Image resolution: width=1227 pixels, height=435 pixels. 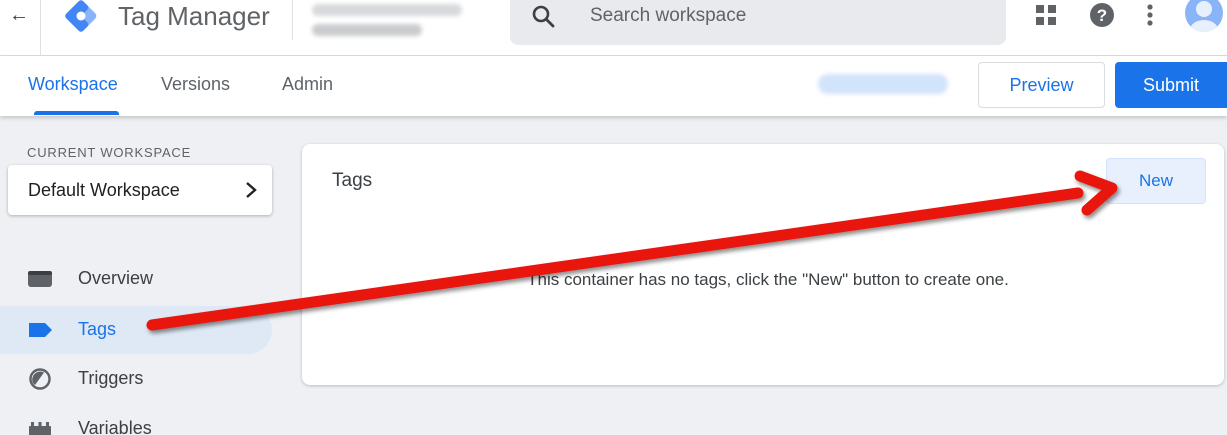 I want to click on sidebar-item-label: Overview, so click(x=116, y=278).